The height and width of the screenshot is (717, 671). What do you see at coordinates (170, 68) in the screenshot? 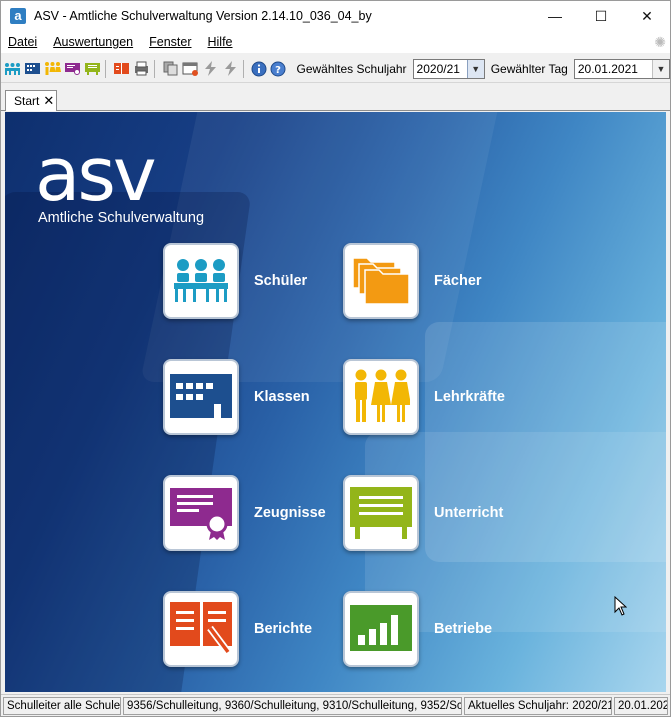
I see `copy-icon` at bounding box center [170, 68].